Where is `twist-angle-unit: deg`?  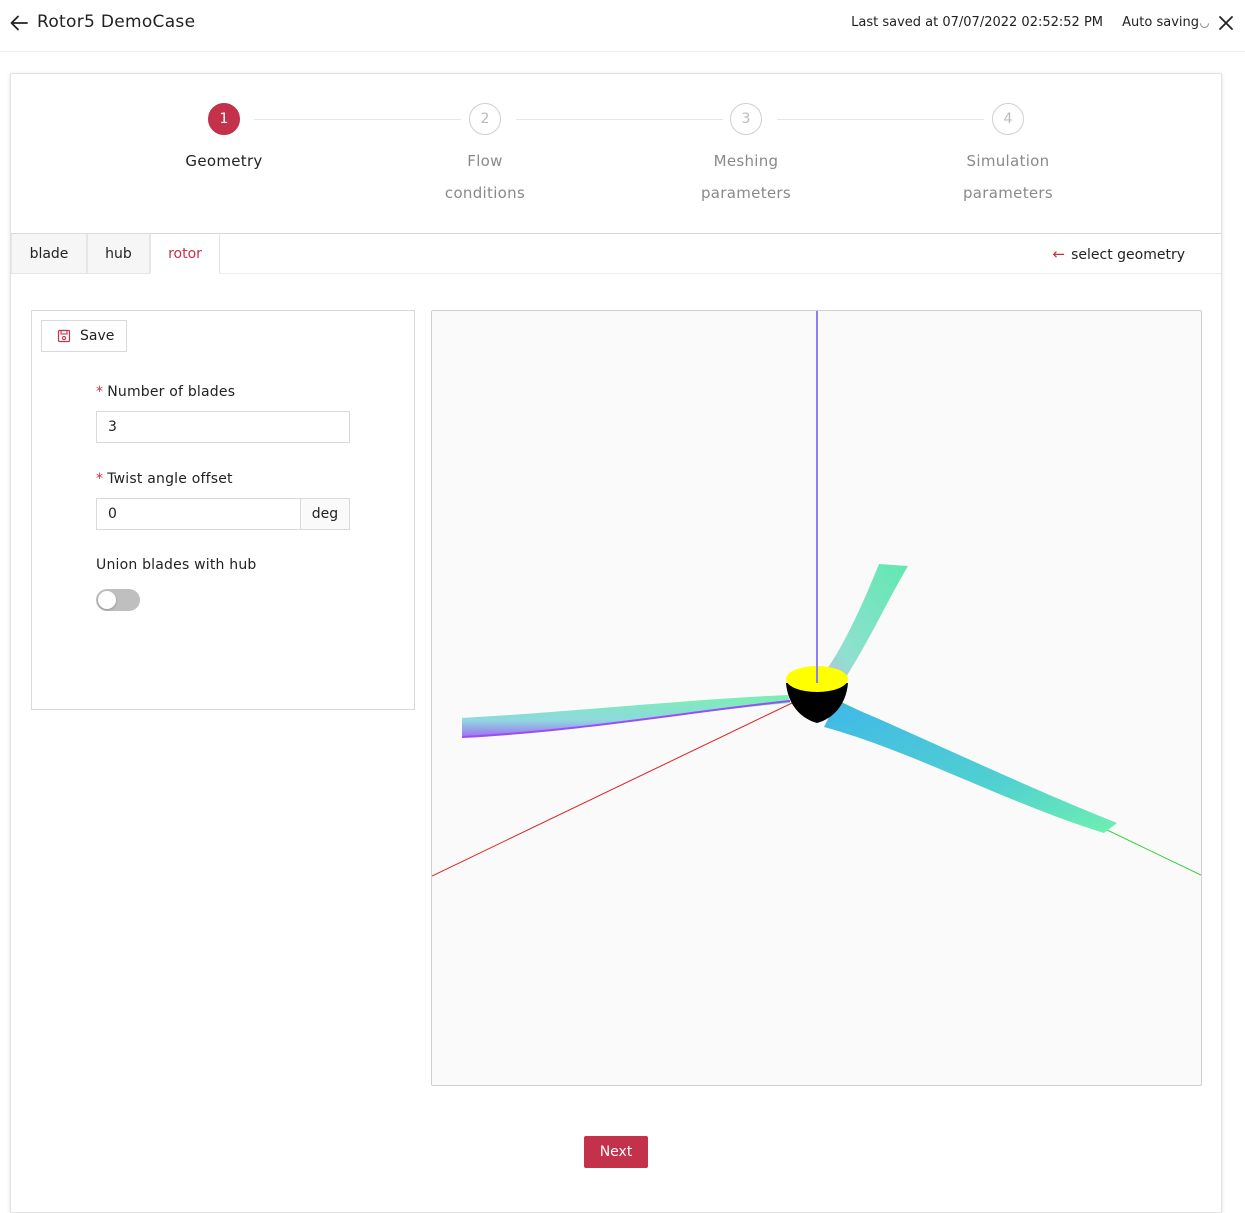 twist-angle-unit: deg is located at coordinates (324, 514).